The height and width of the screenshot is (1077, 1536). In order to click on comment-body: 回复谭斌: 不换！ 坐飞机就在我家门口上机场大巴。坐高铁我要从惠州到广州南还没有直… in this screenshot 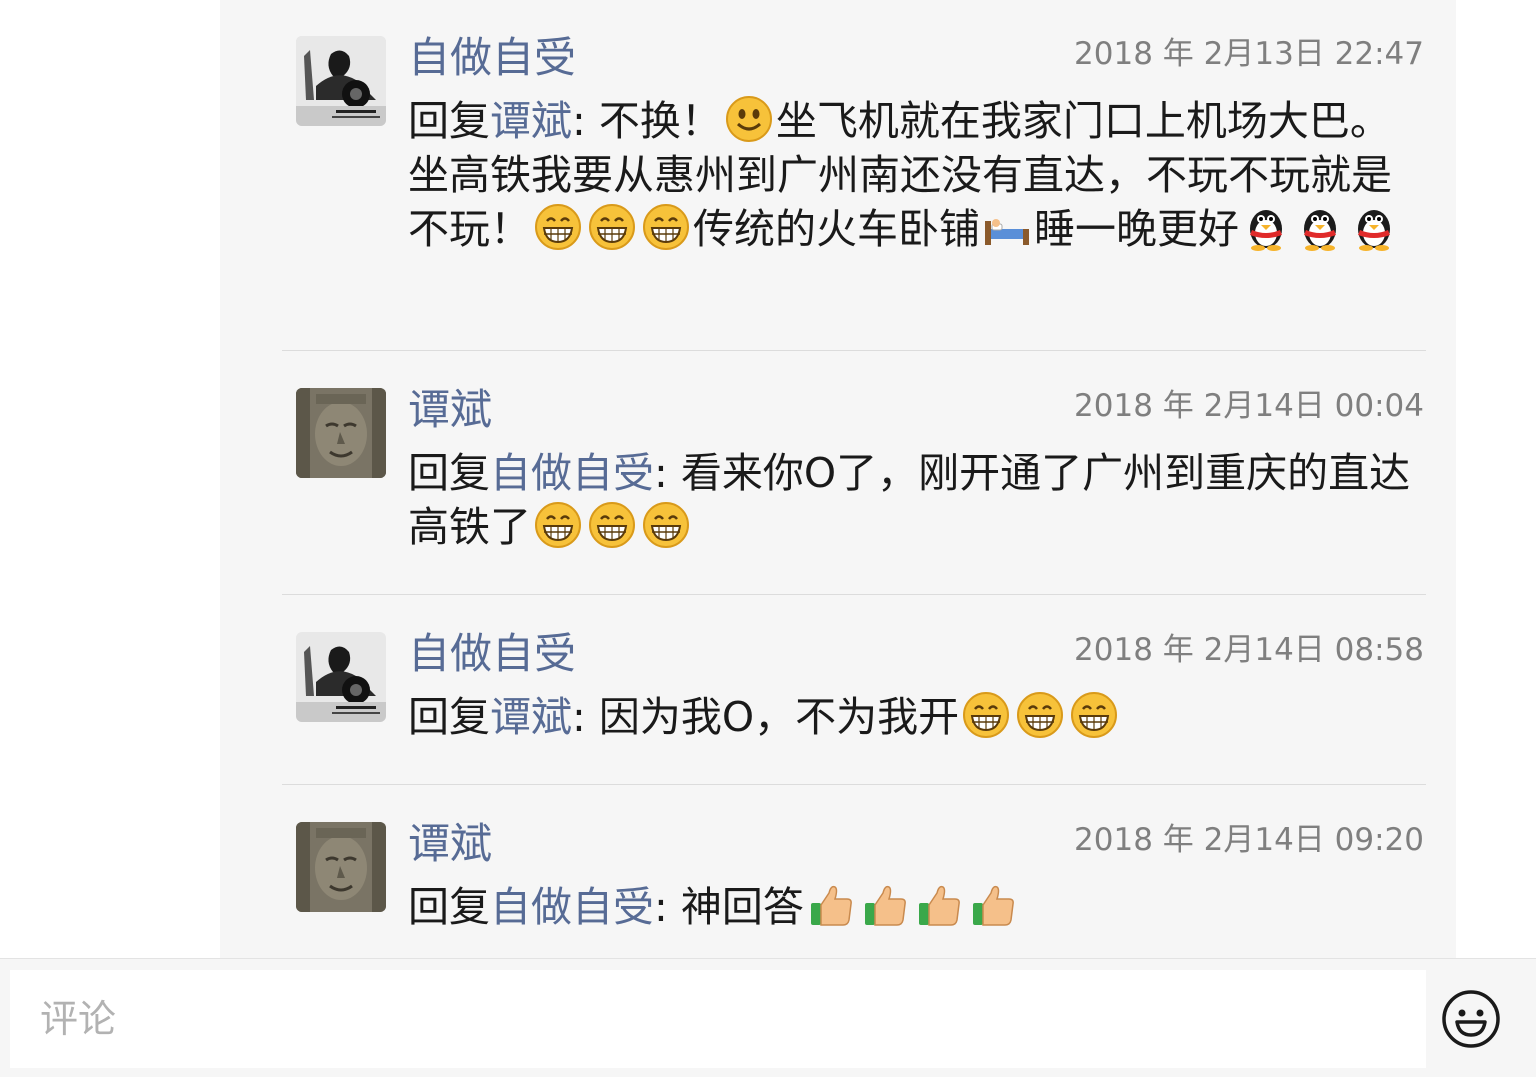, I will do `click(918, 175)`.